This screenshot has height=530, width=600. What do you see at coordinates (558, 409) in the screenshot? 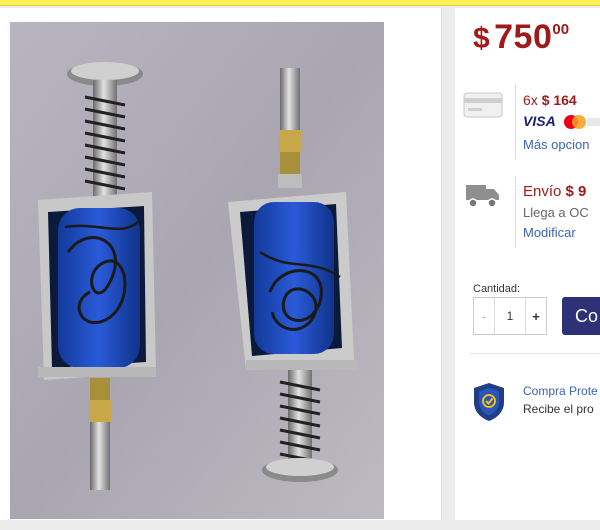
I see `protection-subtitle: Recibe el pro` at bounding box center [558, 409].